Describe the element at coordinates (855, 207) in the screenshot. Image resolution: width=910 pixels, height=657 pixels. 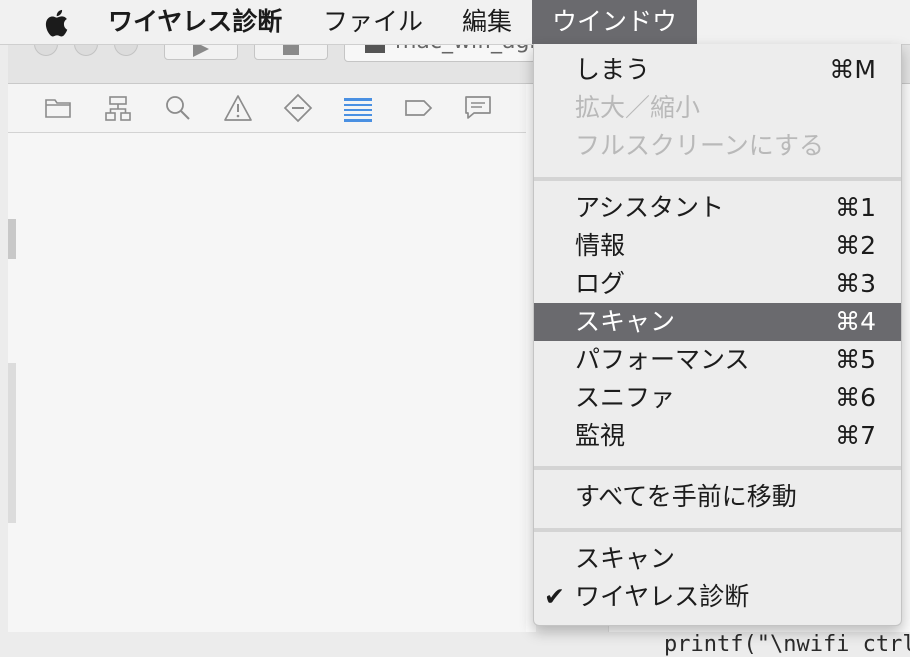
I see `menu-item-shortcut: ⌘1` at that location.